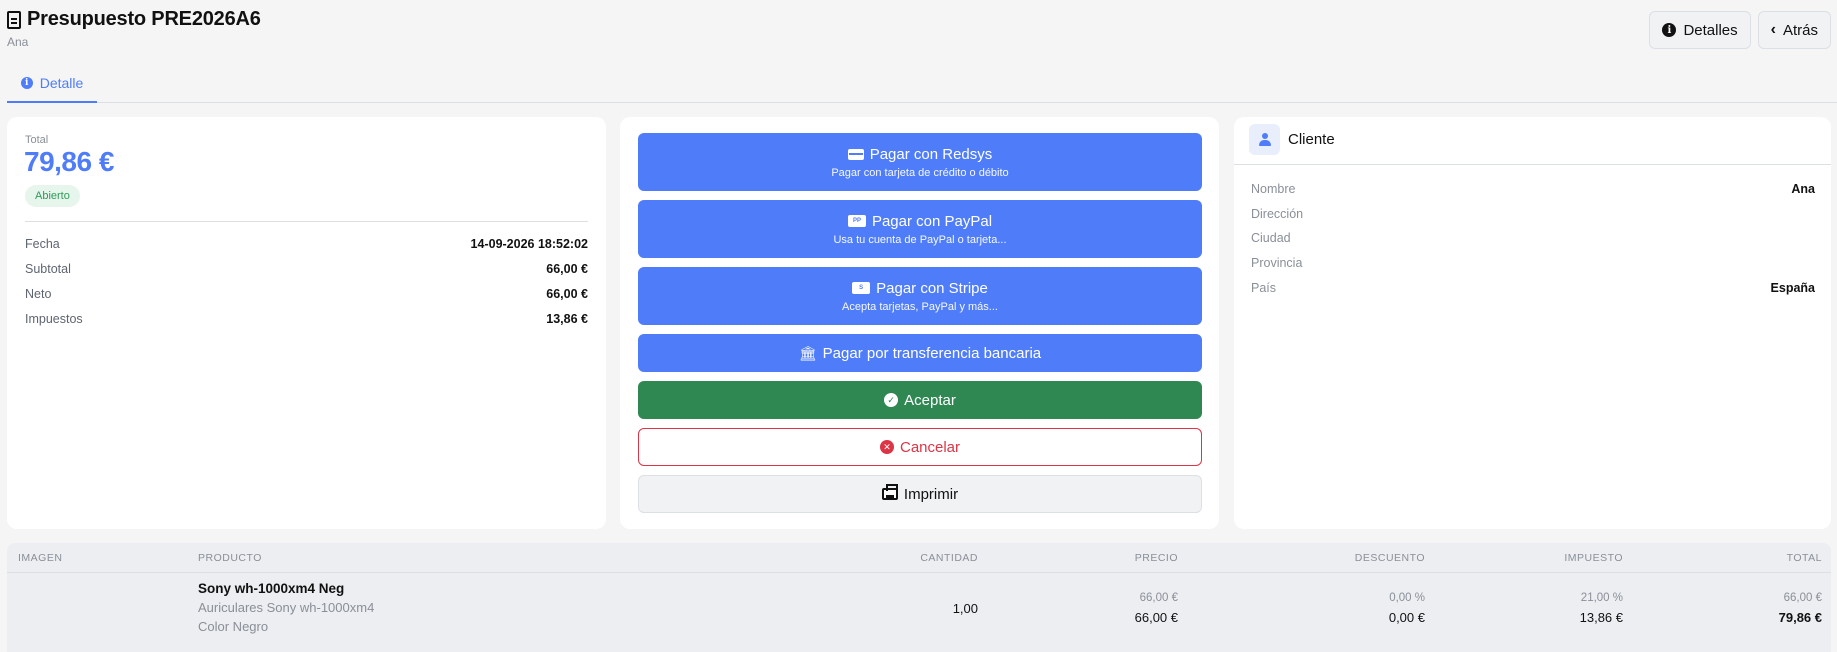 Image resolution: width=1837 pixels, height=652 pixels. I want to click on back-button: ‹ Atrás, so click(1794, 30).